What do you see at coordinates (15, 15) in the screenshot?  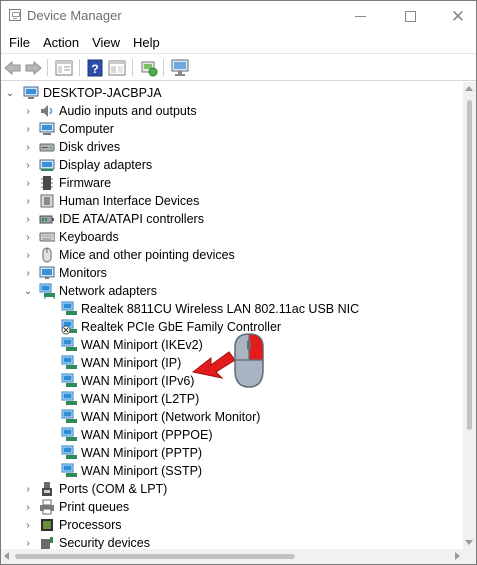 I see `device-manager-app-icon` at bounding box center [15, 15].